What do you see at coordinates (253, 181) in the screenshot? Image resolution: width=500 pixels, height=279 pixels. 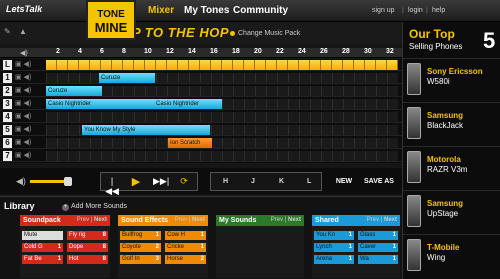 I see `key-j-button: J` at bounding box center [253, 181].